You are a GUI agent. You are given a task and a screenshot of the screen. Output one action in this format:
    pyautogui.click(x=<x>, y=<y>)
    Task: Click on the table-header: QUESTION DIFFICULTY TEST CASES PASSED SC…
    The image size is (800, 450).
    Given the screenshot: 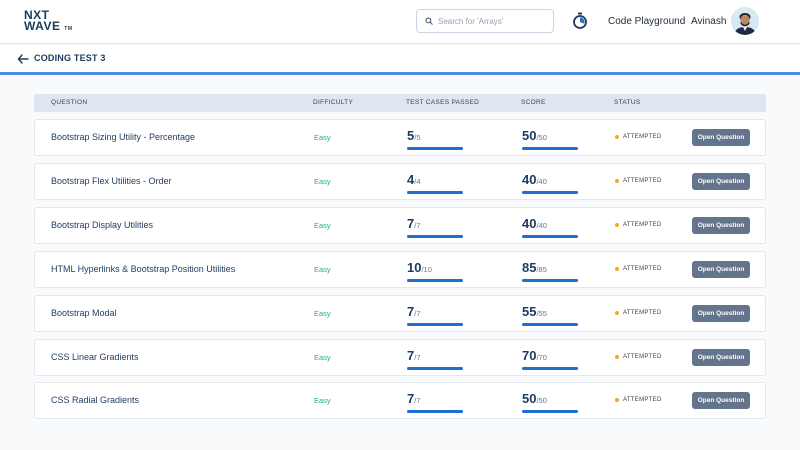 What is the action you would take?
    pyautogui.click(x=400, y=103)
    